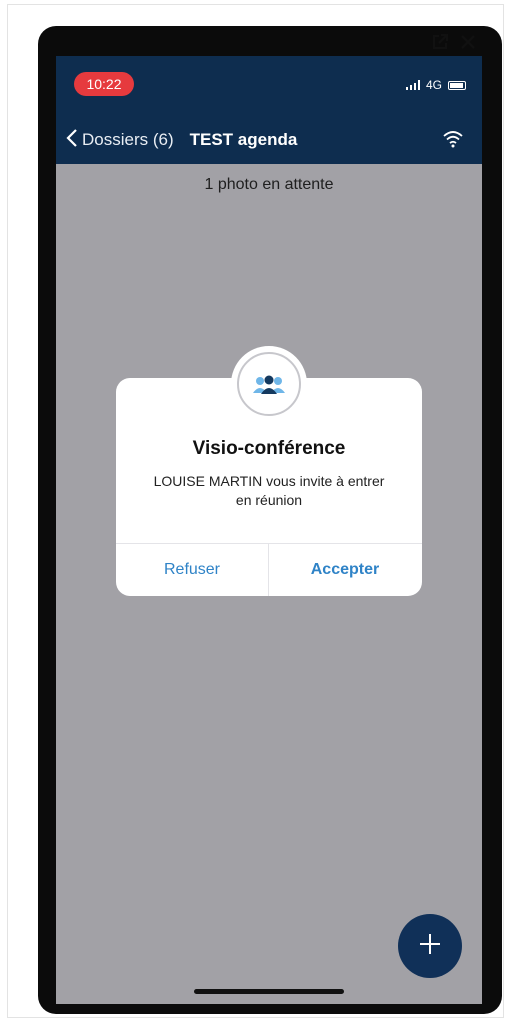  I want to click on refuse-button: Refuser, so click(192, 570).